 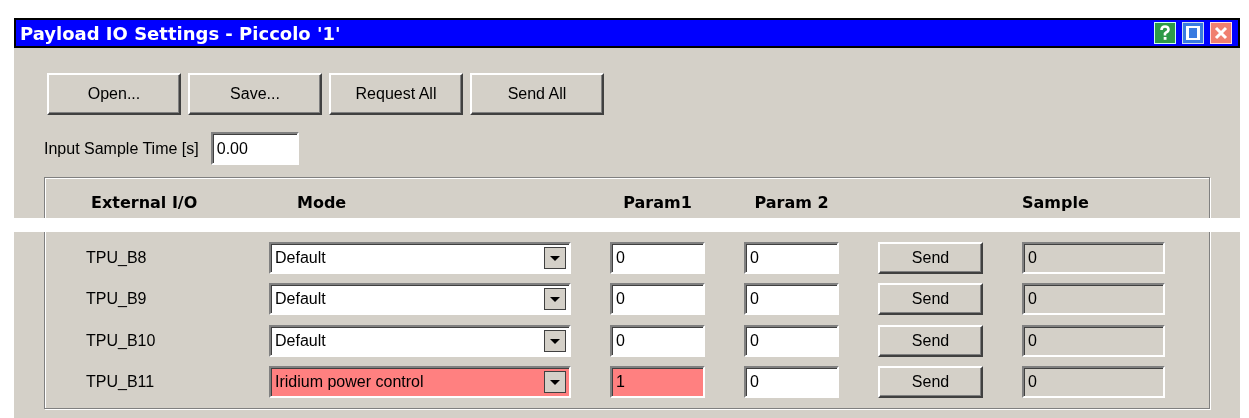 I want to click on column-header: Param 2, so click(x=791, y=202).